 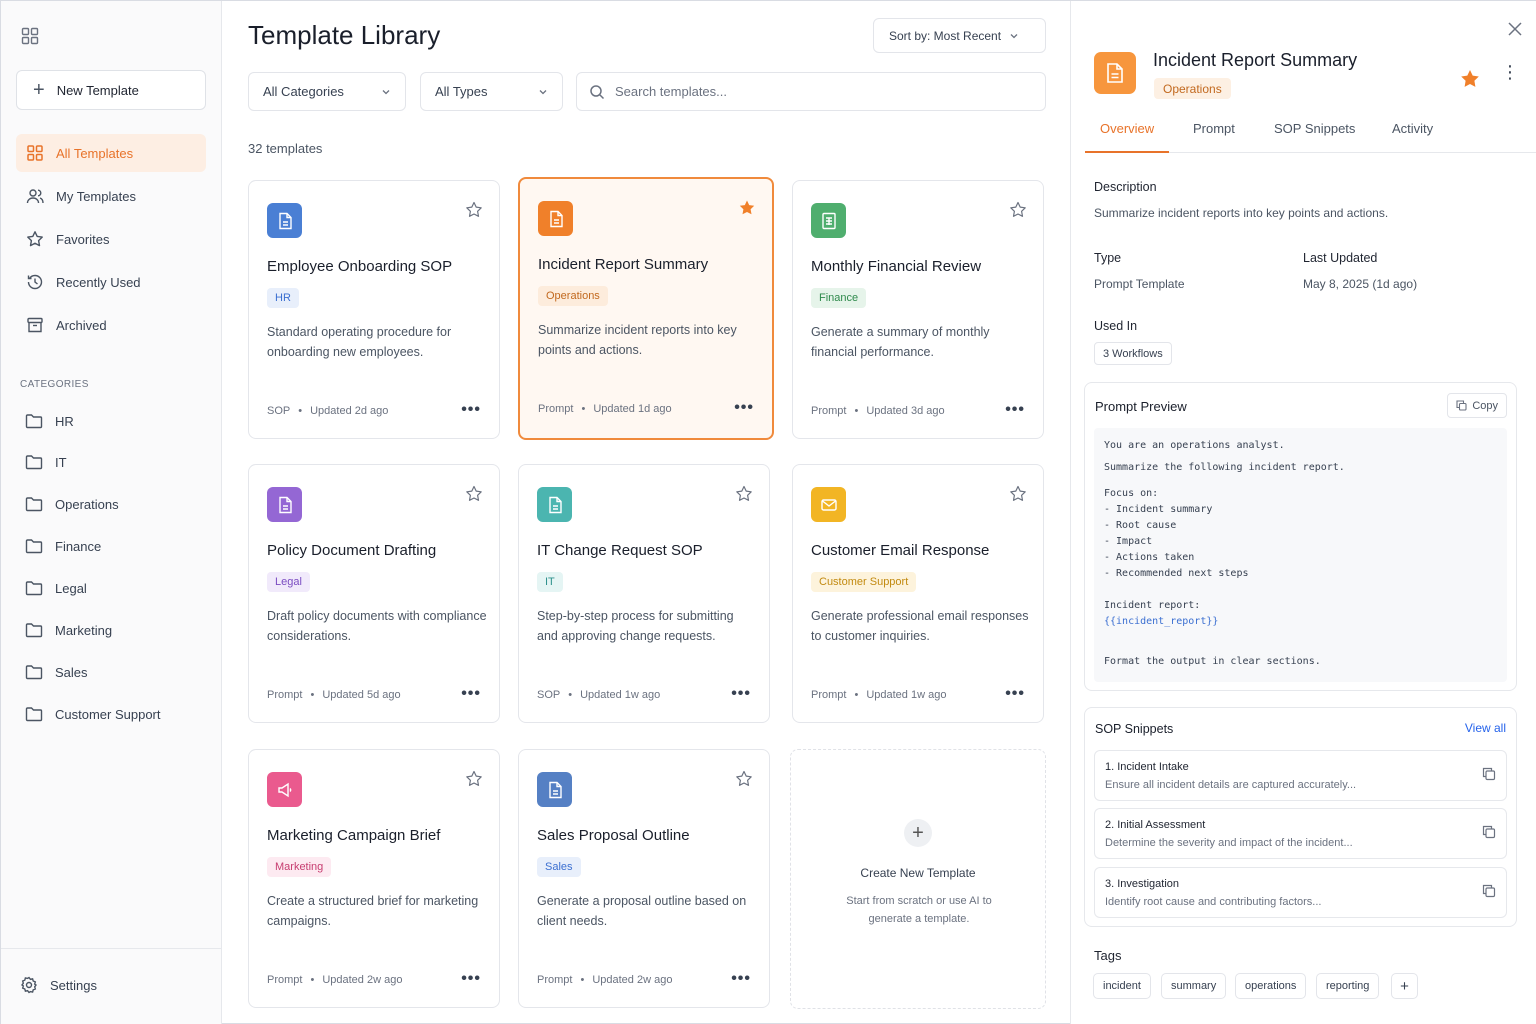 What do you see at coordinates (58, 985) in the screenshot?
I see `settings-button: Settings` at bounding box center [58, 985].